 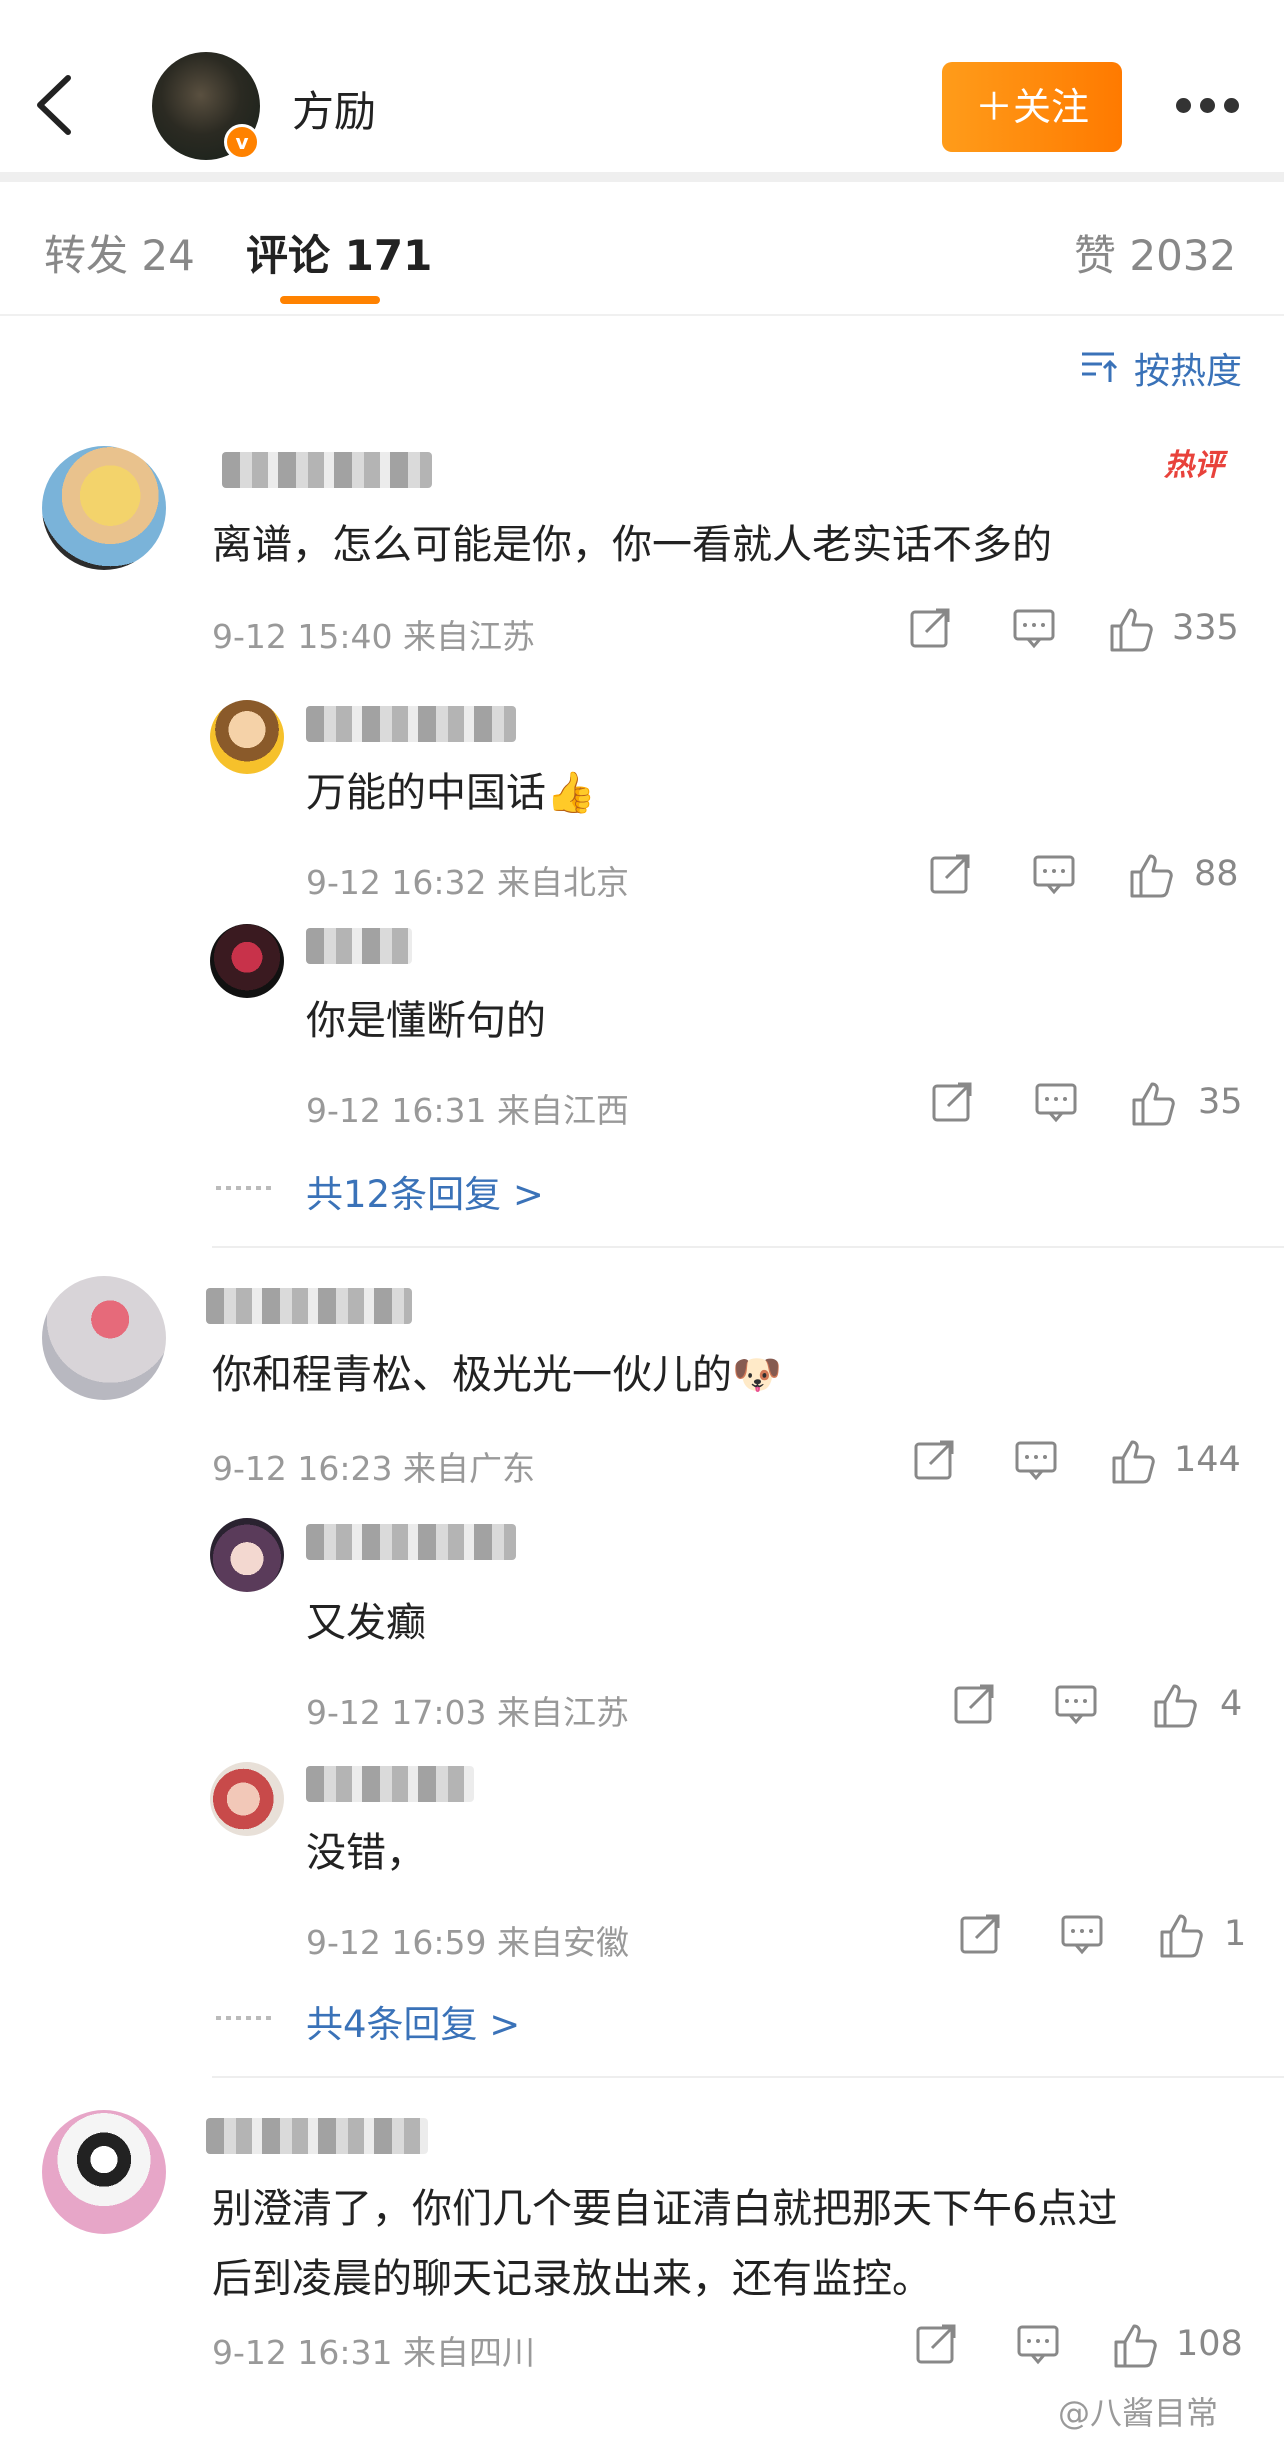 I want to click on like-count: 88, so click(x=1216, y=874).